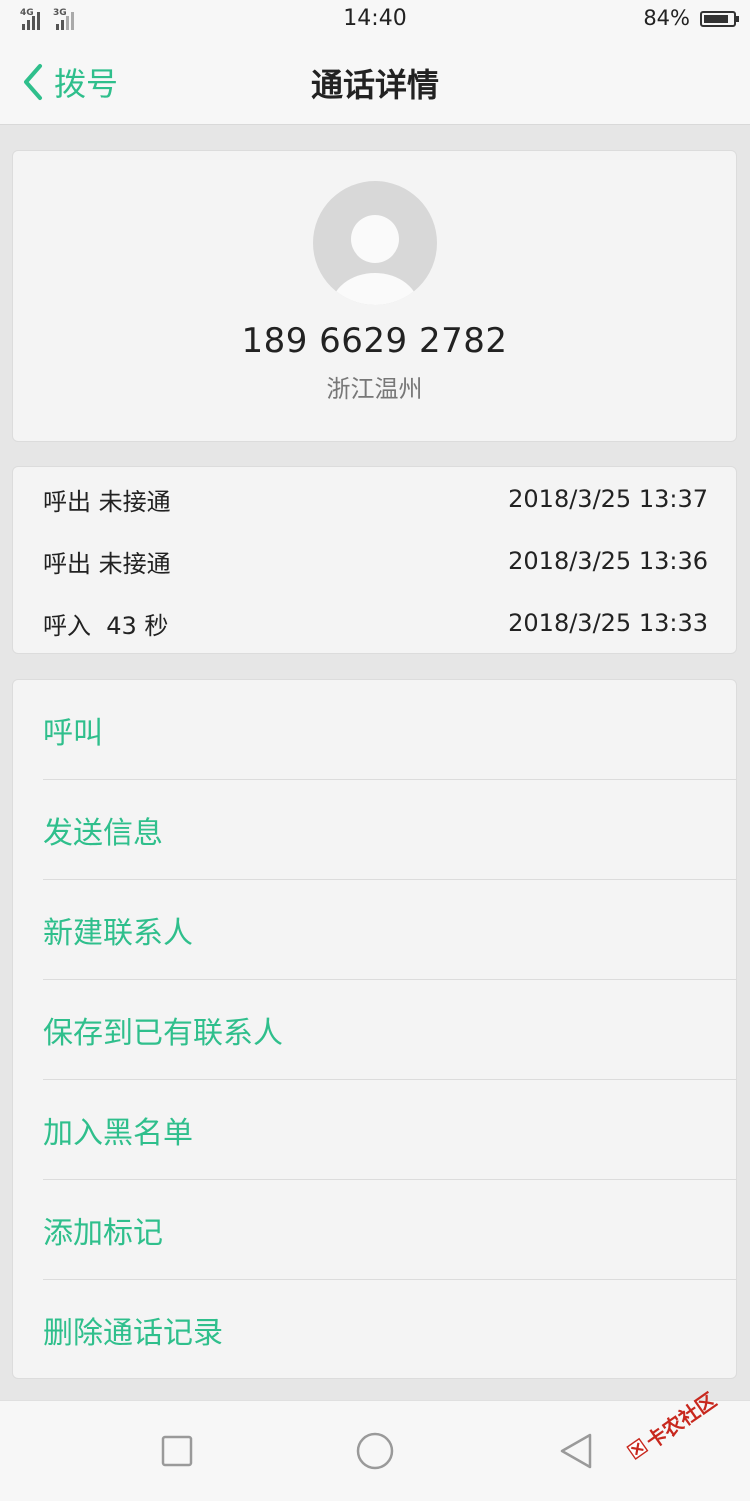 The image size is (750, 1501). I want to click on avatar, so click(375, 243).